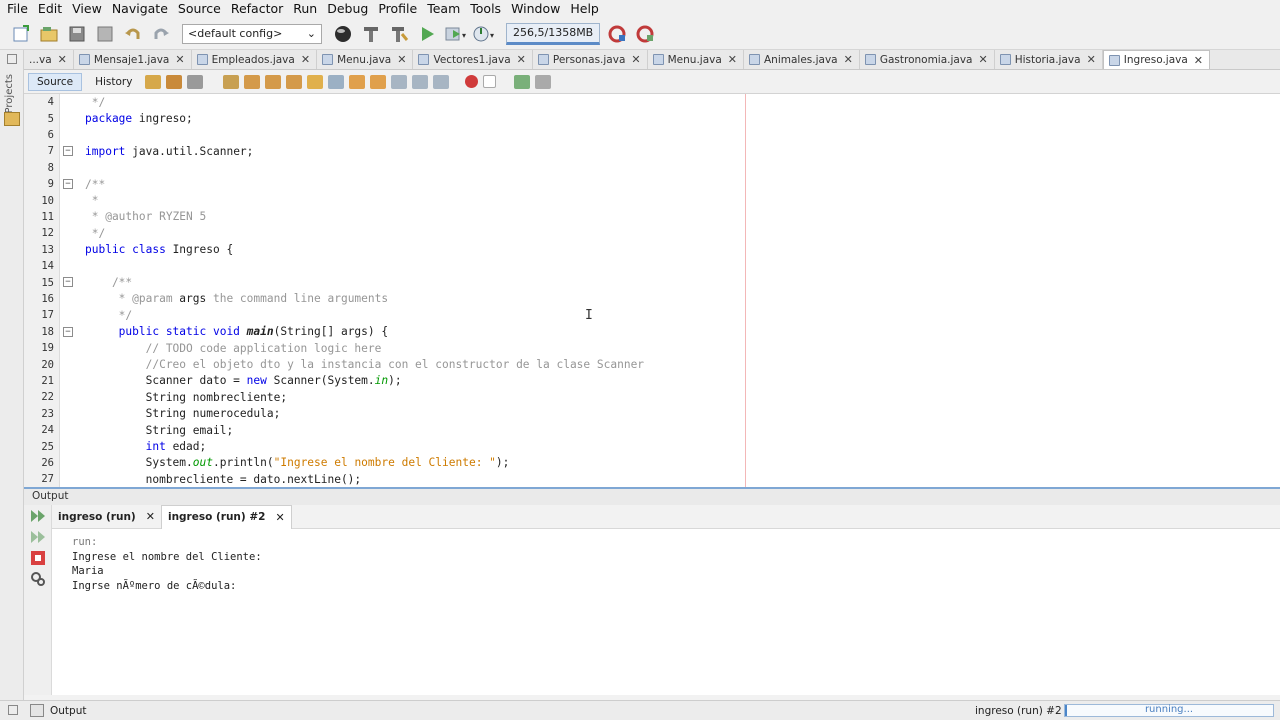 The image size is (1280, 720). What do you see at coordinates (113, 82) in the screenshot?
I see `tab-history: History` at bounding box center [113, 82].